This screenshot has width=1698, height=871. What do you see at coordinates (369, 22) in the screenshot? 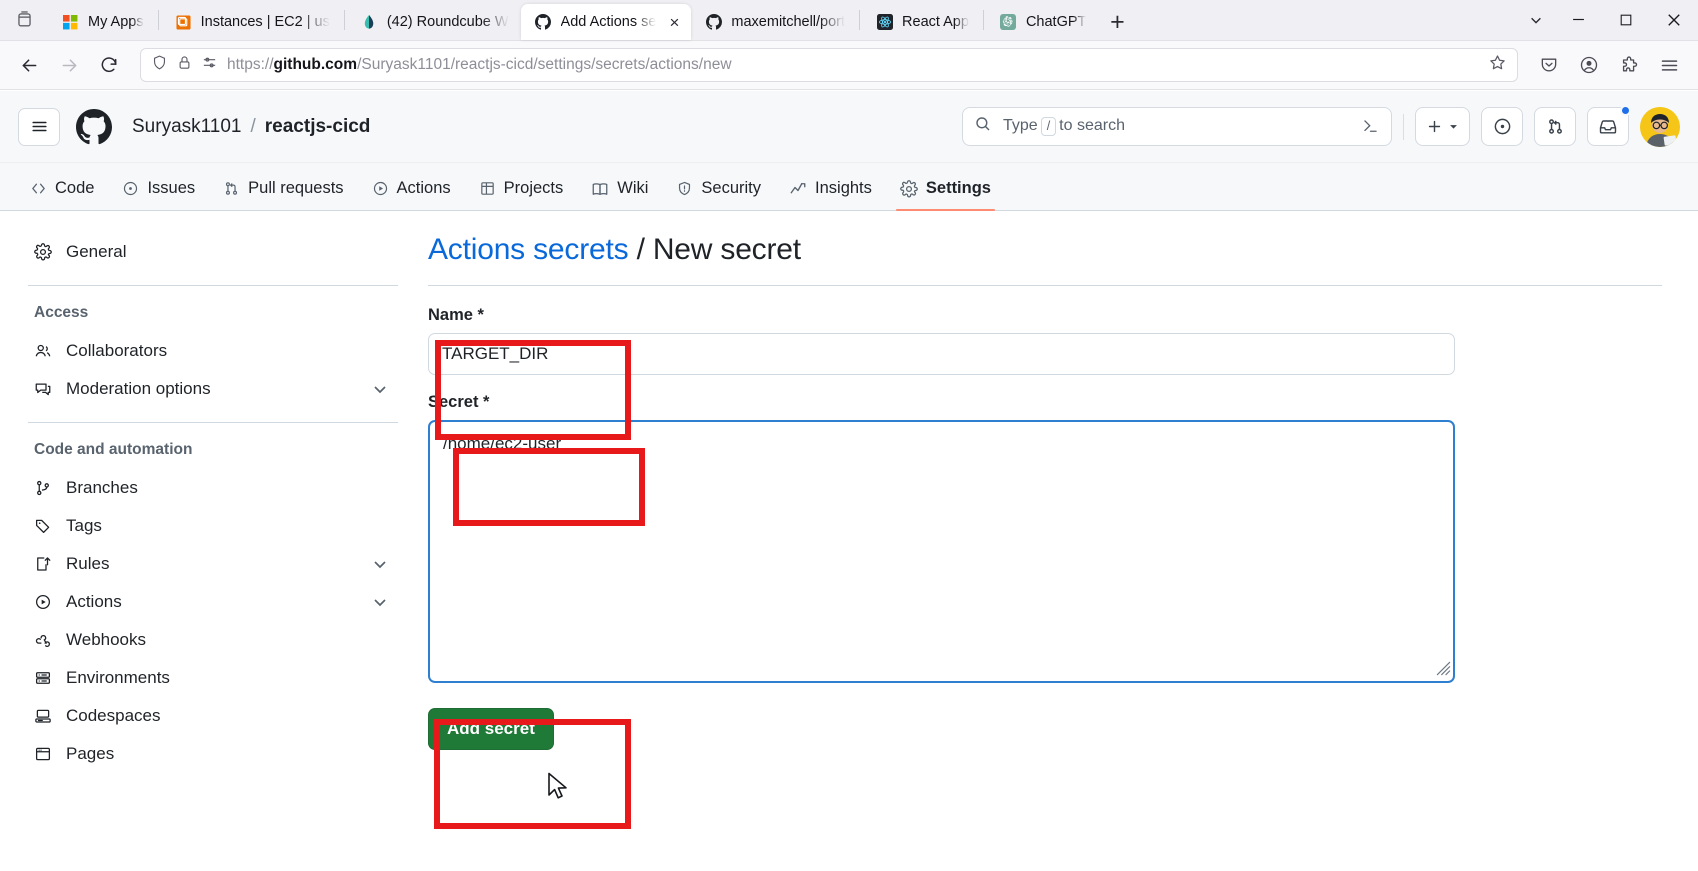
I see `roundcube-icon` at bounding box center [369, 22].